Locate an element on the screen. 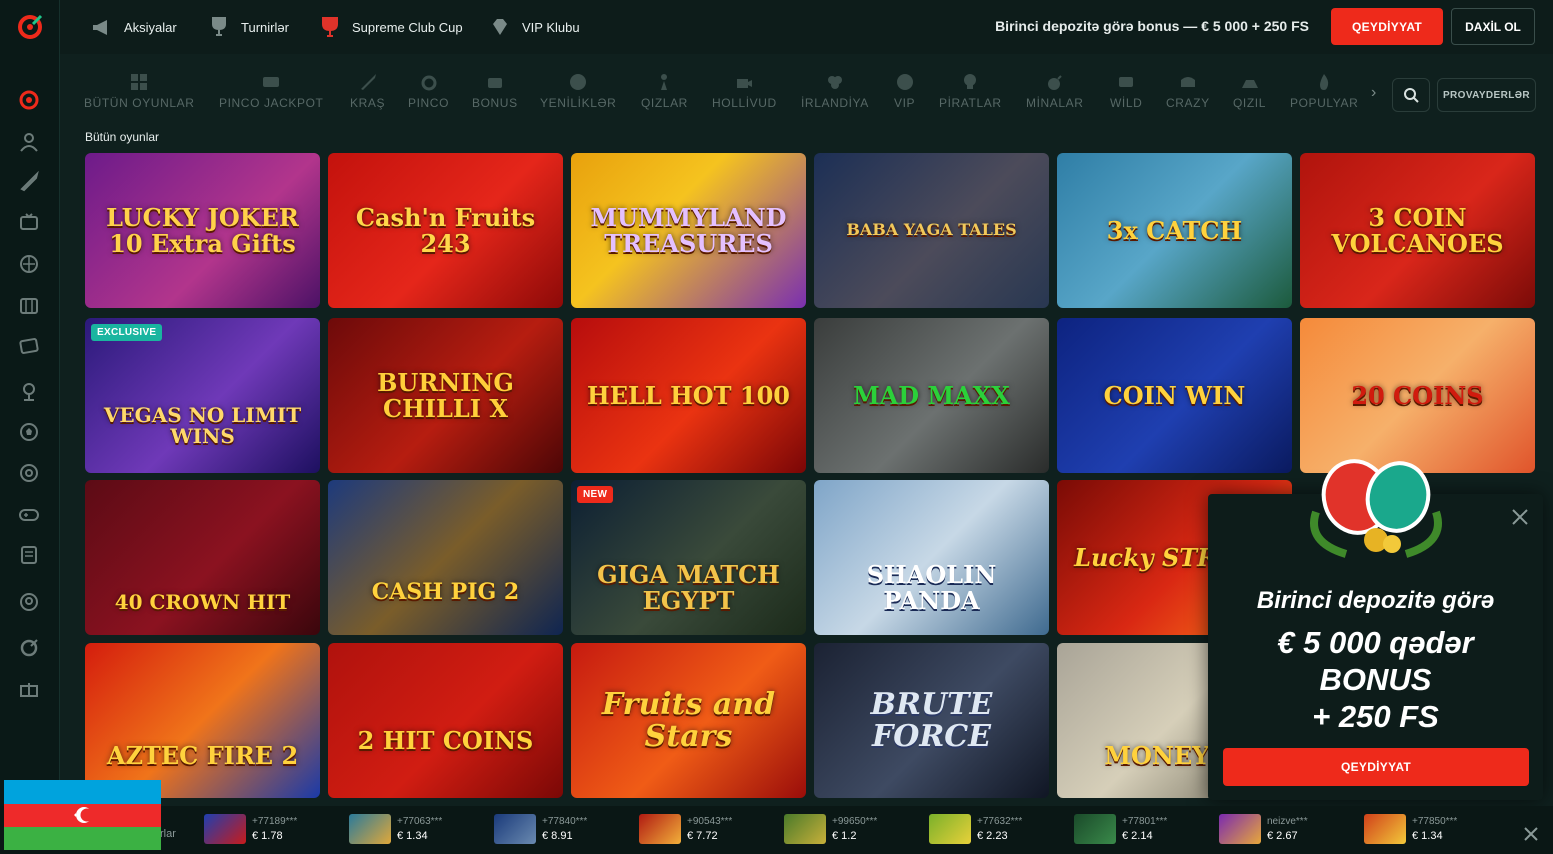 This screenshot has height=854, width=1553. game-tile: 3 COIN VOLCANOES is located at coordinates (1417, 230).